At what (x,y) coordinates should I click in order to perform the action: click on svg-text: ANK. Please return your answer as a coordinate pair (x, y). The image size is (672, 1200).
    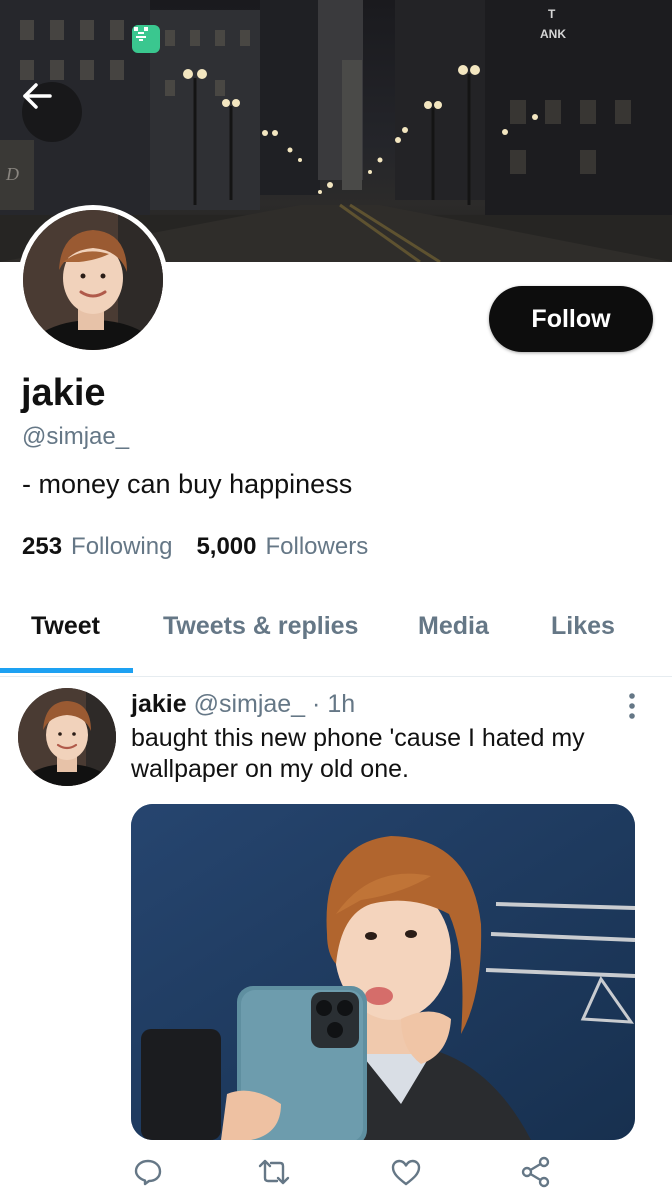
    Looking at the image, I should click on (553, 34).